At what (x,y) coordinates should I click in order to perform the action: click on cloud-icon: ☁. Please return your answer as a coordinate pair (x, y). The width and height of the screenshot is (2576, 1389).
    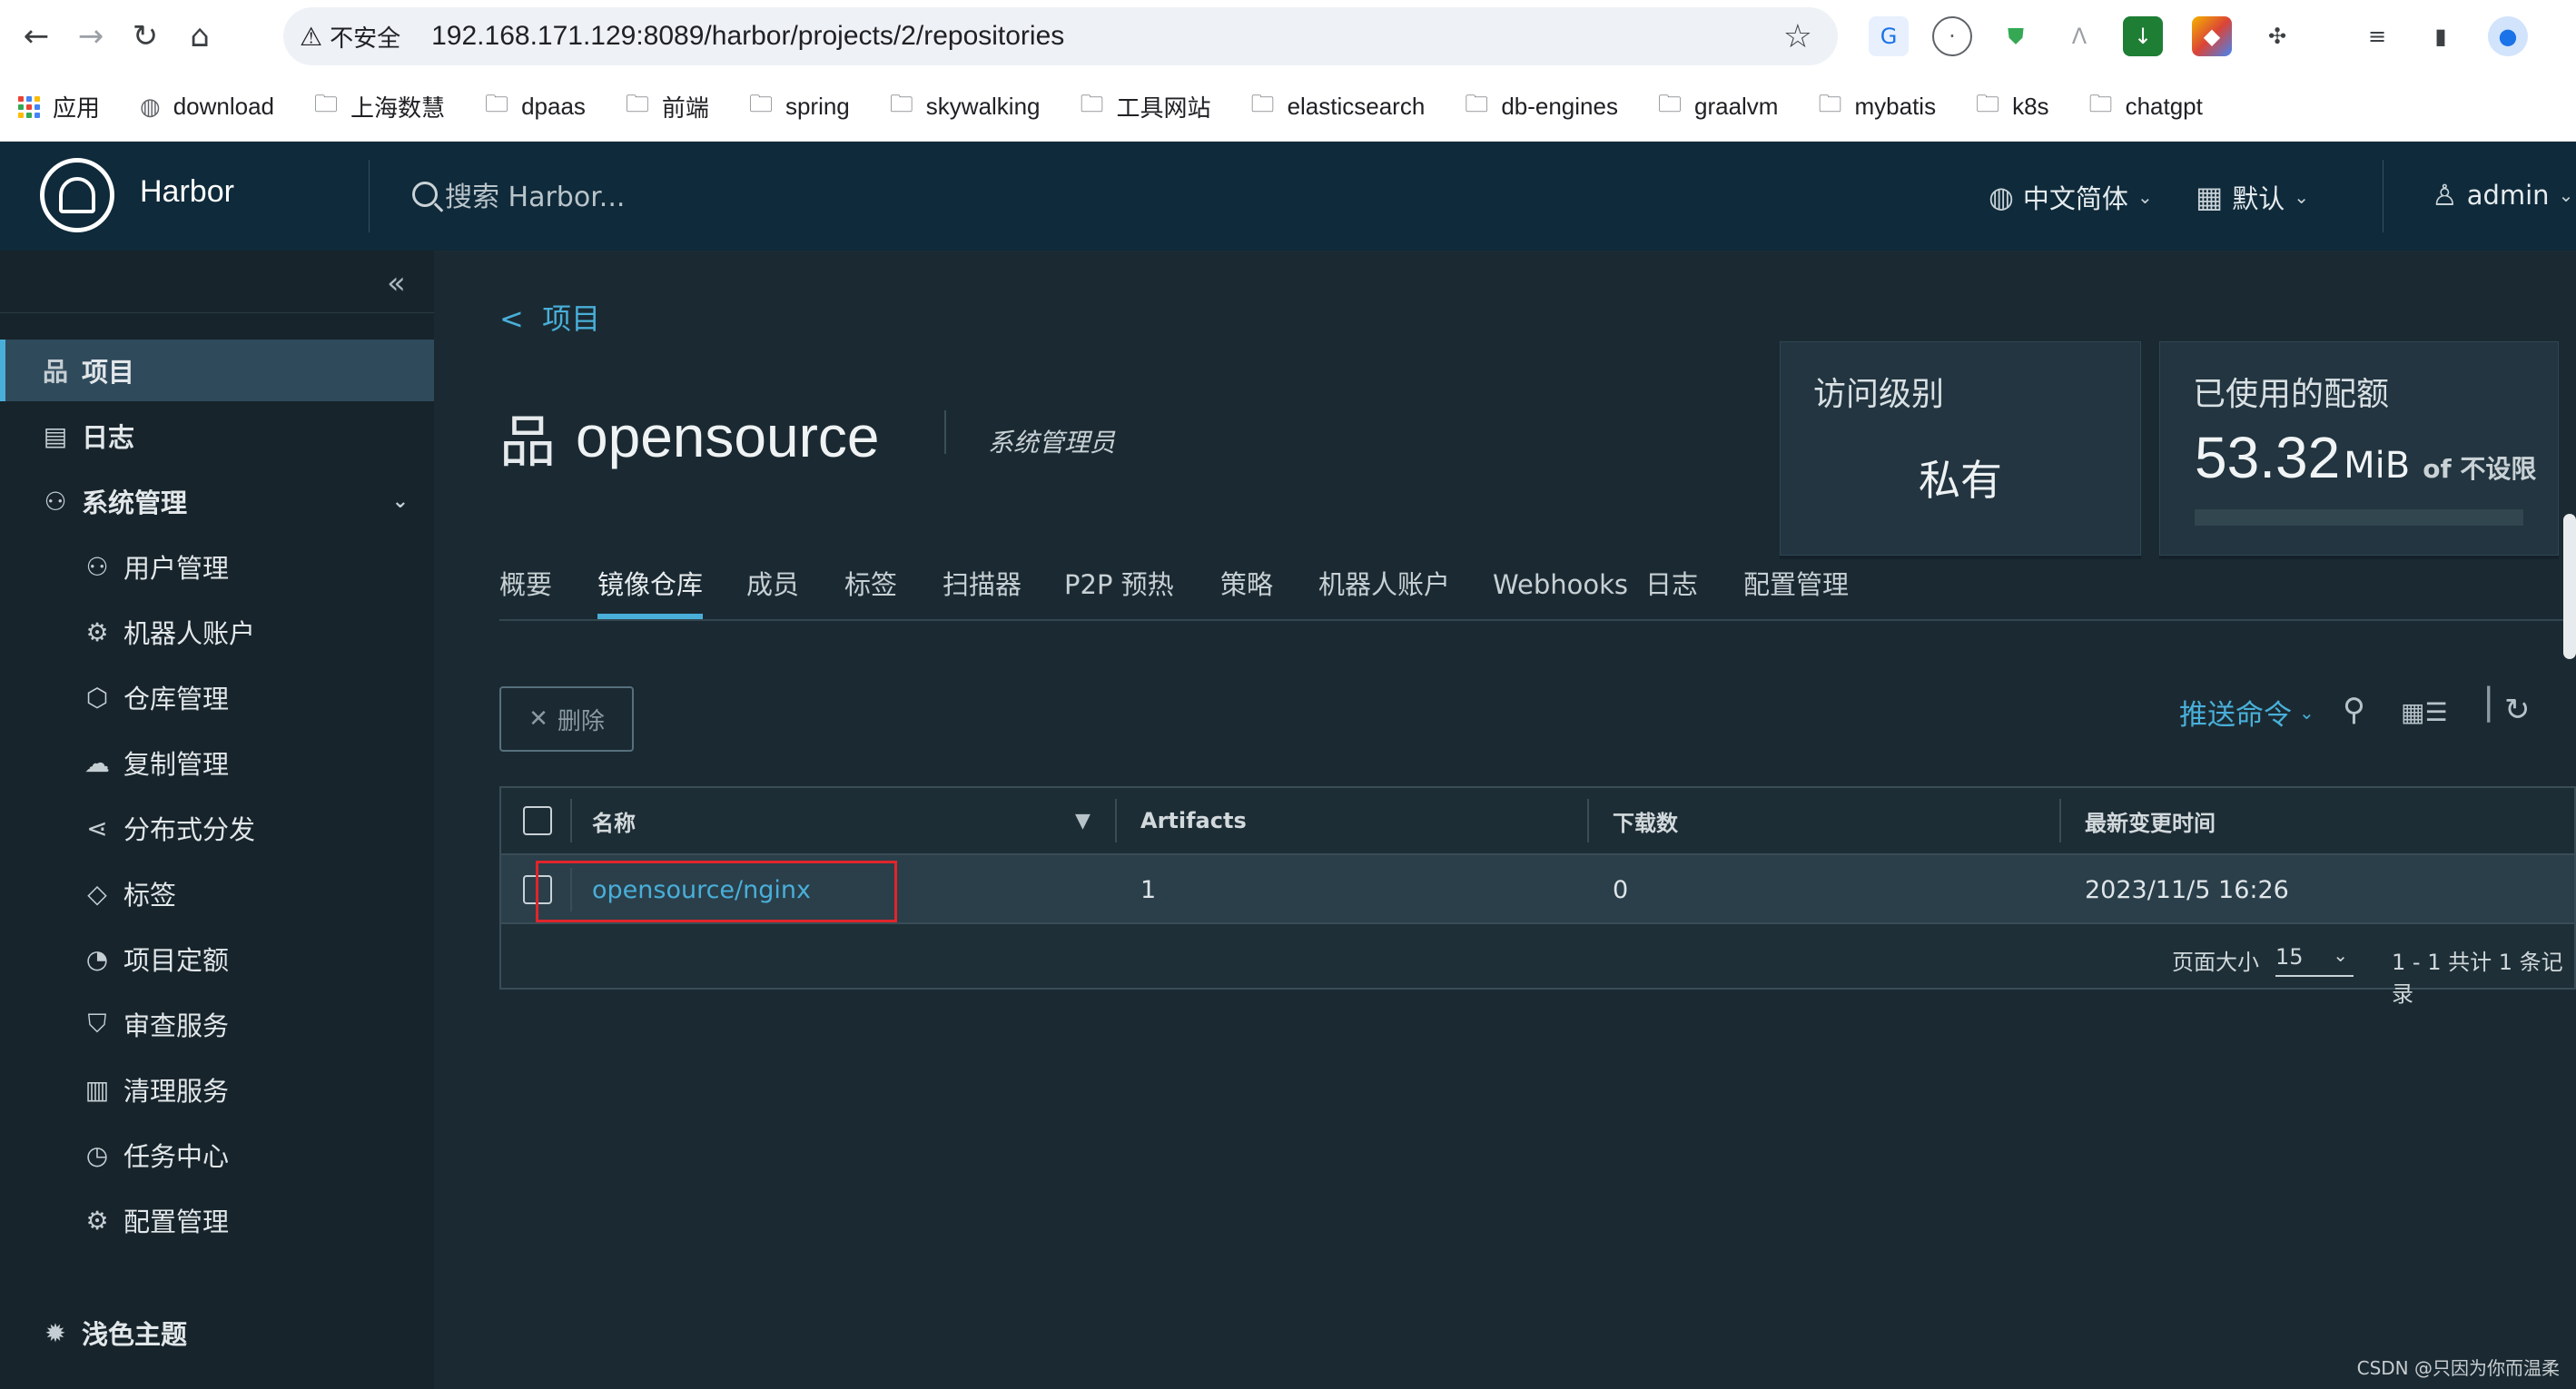
    Looking at the image, I should click on (97, 763).